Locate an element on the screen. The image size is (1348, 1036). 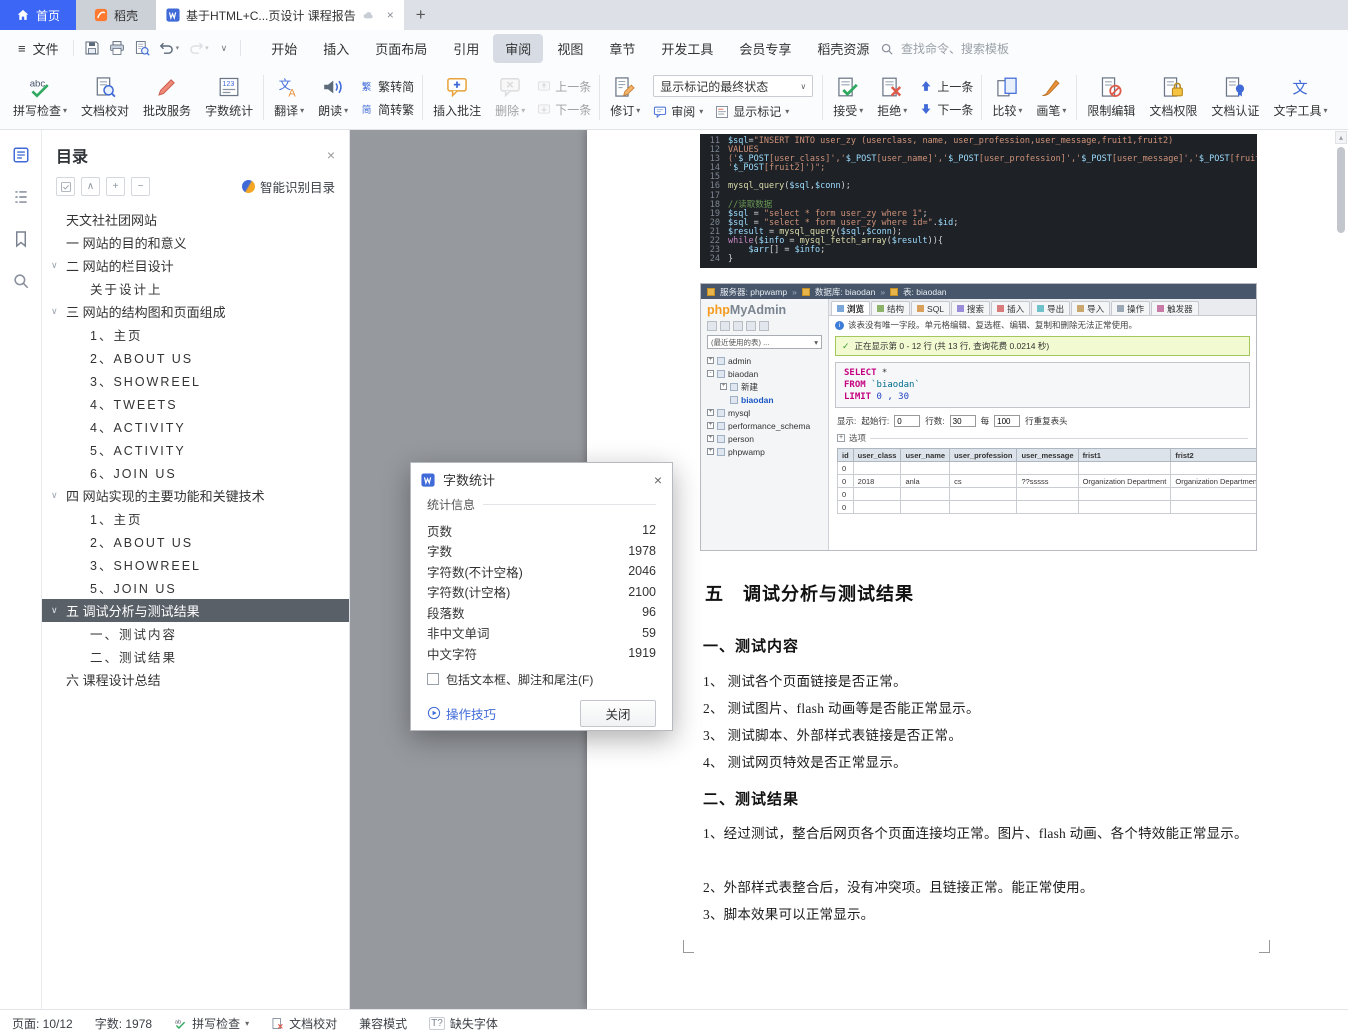
translate-button: 文 A 翻译 ▾ is located at coordinates (289, 97).